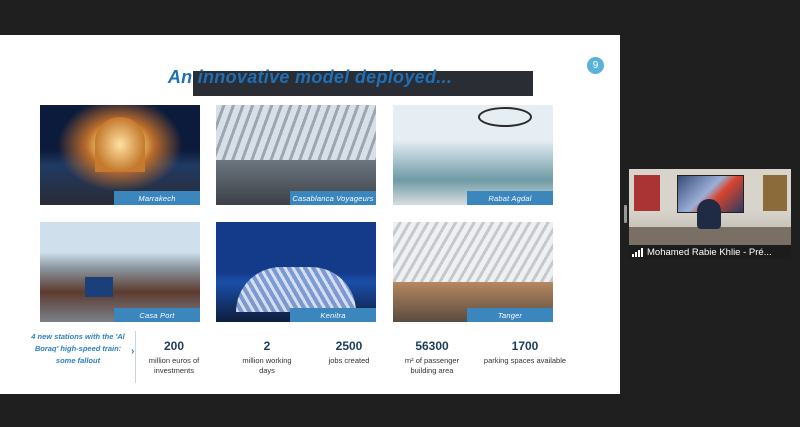 This screenshot has width=800, height=427. What do you see at coordinates (510, 198) in the screenshot?
I see `photo-label: Rabat Agdal` at bounding box center [510, 198].